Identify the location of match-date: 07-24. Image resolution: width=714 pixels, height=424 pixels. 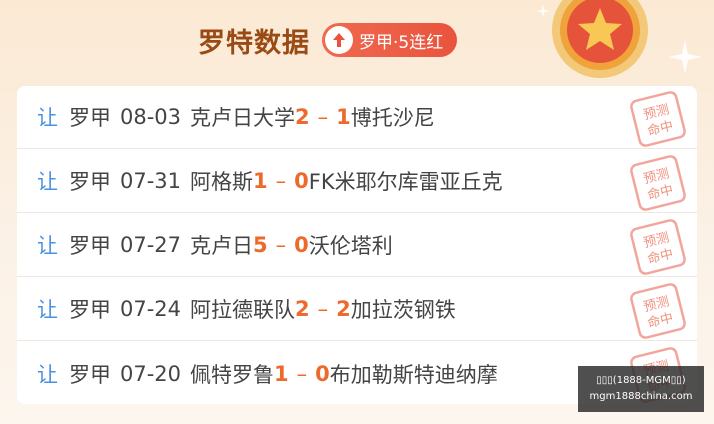
(151, 309).